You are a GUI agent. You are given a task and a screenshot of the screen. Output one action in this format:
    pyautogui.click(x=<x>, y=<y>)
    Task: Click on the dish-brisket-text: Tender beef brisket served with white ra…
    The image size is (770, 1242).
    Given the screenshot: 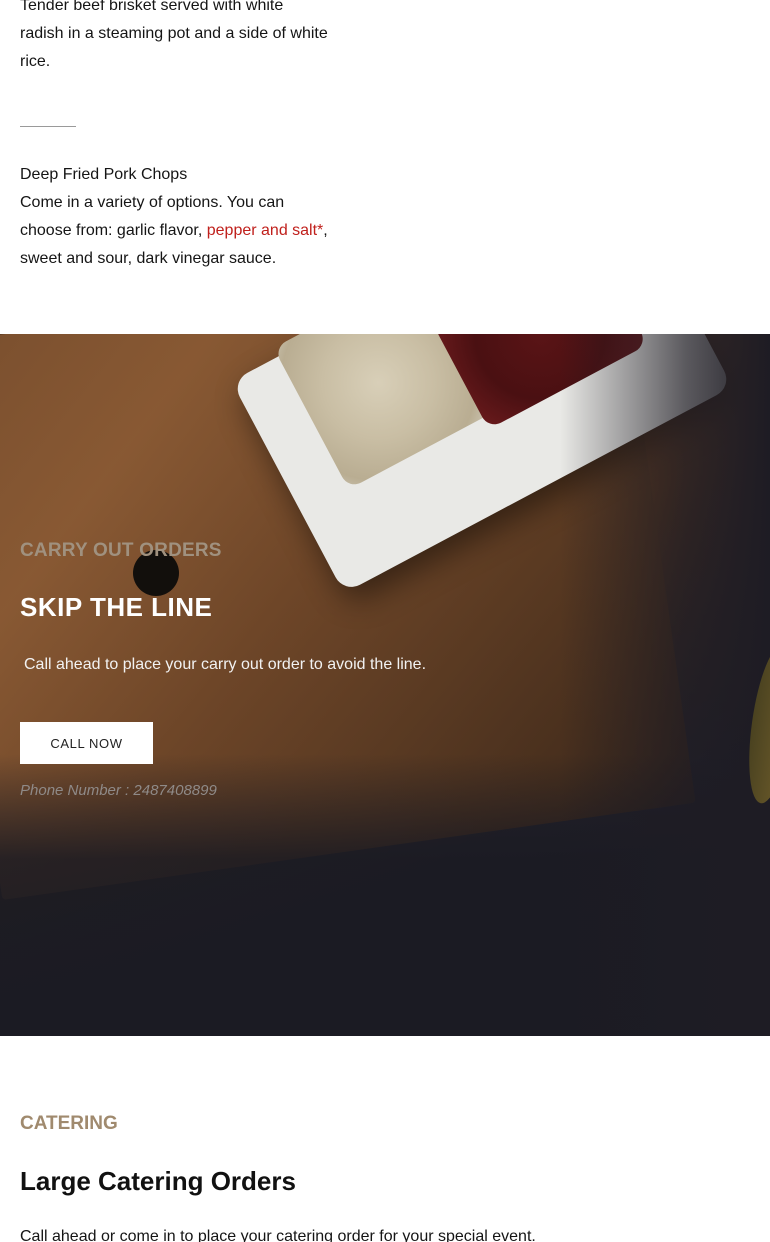 What is the action you would take?
    pyautogui.click(x=174, y=35)
    